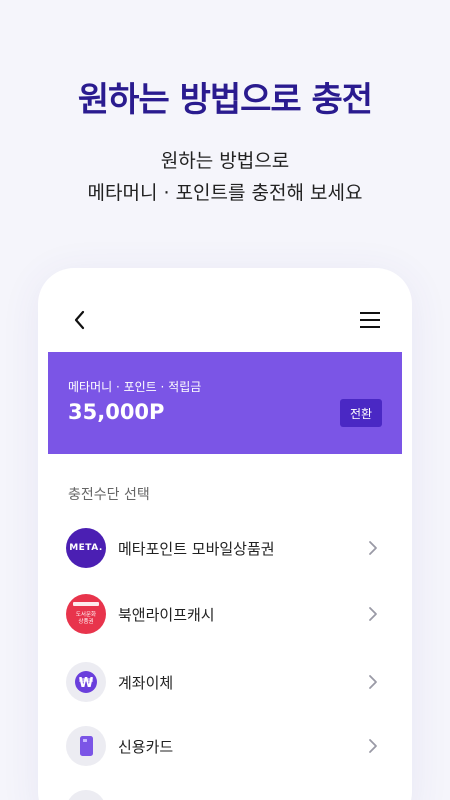 The width and height of the screenshot is (450, 800). Describe the element at coordinates (86, 795) in the screenshot. I see `next-method-icon` at that location.